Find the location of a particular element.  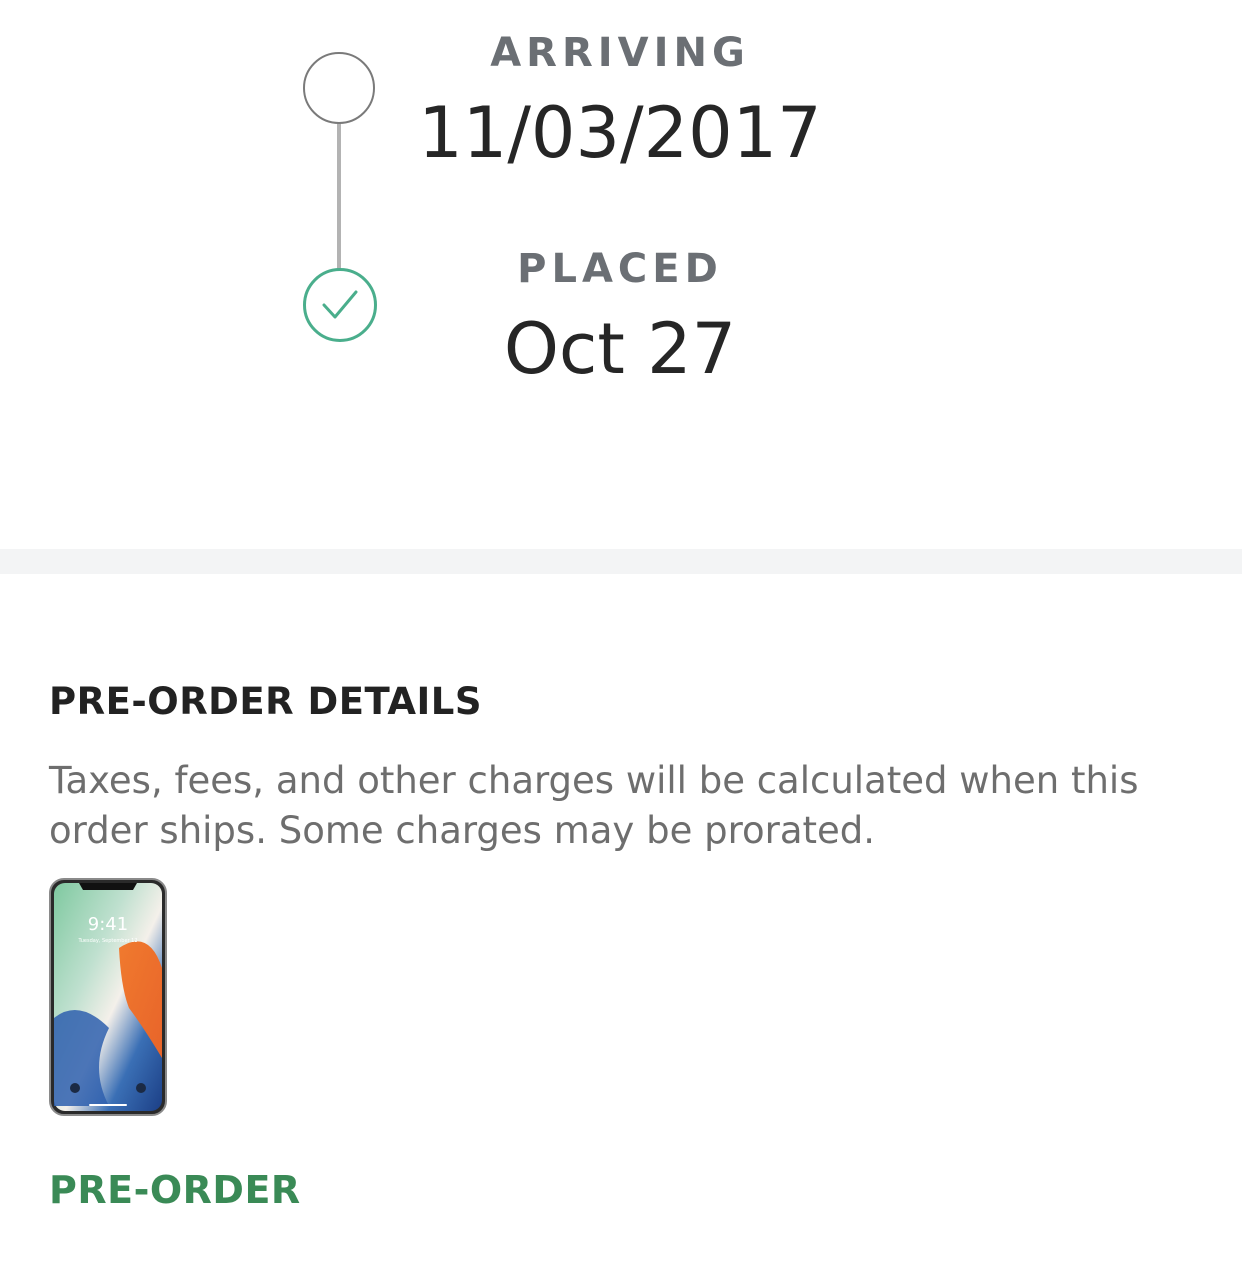

check-icon is located at coordinates (340, 304).